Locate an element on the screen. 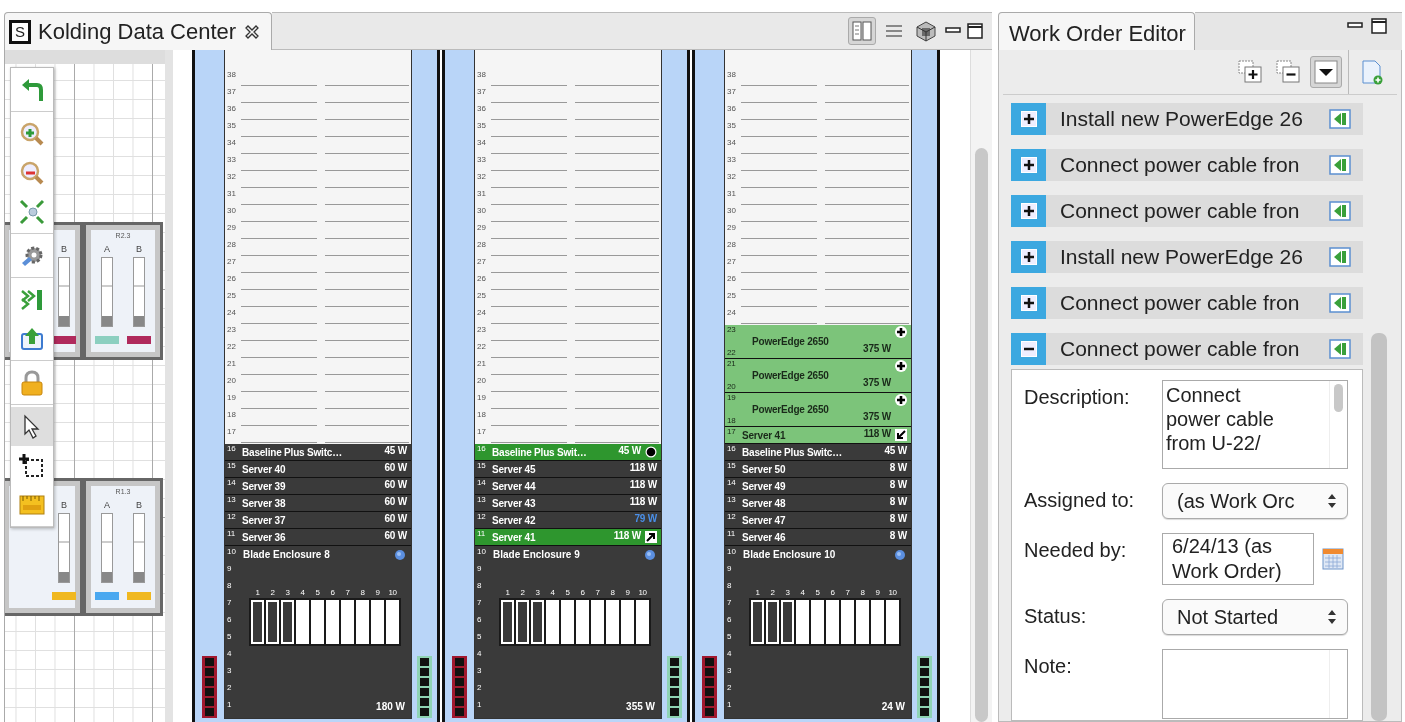  power-reading: 45 W is located at coordinates (395, 451).